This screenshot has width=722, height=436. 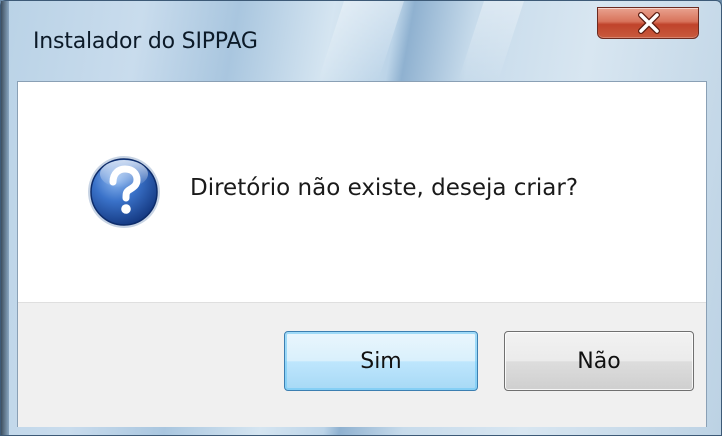 I want to click on yes-button-label: Sim, so click(x=381, y=361).